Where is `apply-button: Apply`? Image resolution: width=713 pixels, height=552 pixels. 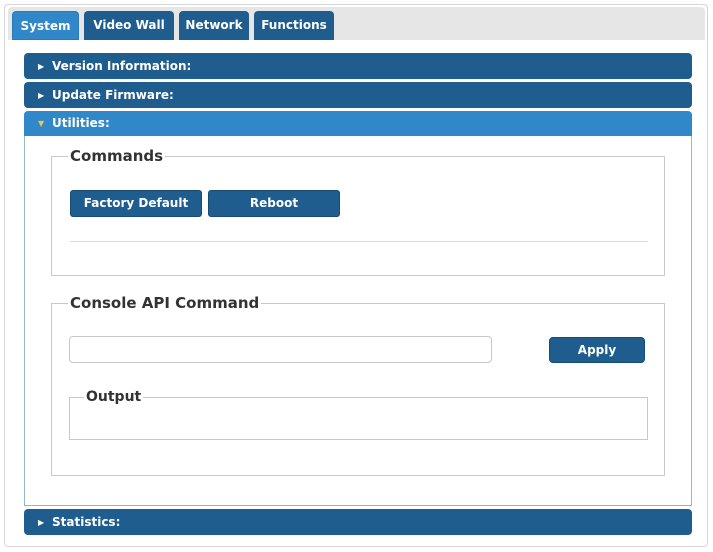
apply-button: Apply is located at coordinates (597, 350).